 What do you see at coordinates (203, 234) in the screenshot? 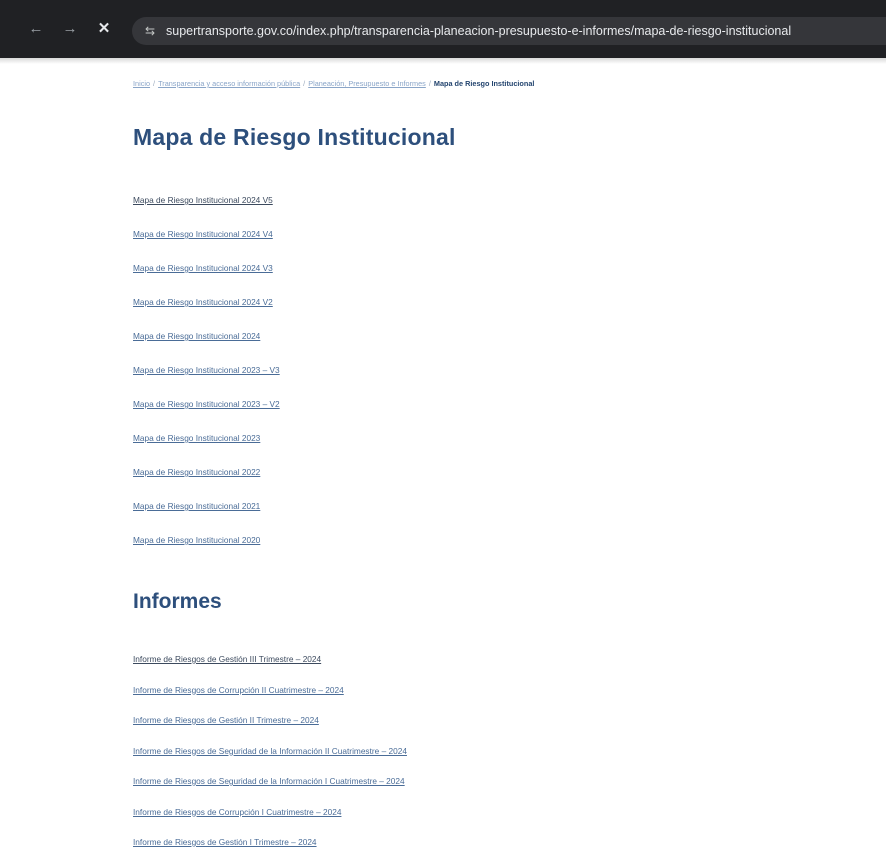
I see `risk-map-link: Mapa de Riesgo Institucional 2024 V4` at bounding box center [203, 234].